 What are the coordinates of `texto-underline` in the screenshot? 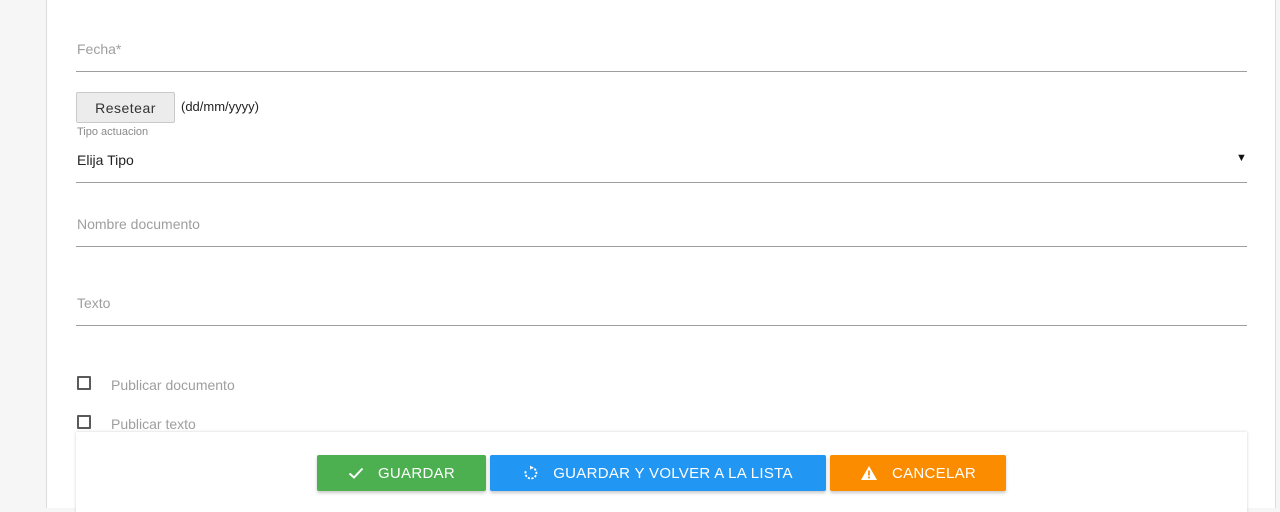 It's located at (661, 325).